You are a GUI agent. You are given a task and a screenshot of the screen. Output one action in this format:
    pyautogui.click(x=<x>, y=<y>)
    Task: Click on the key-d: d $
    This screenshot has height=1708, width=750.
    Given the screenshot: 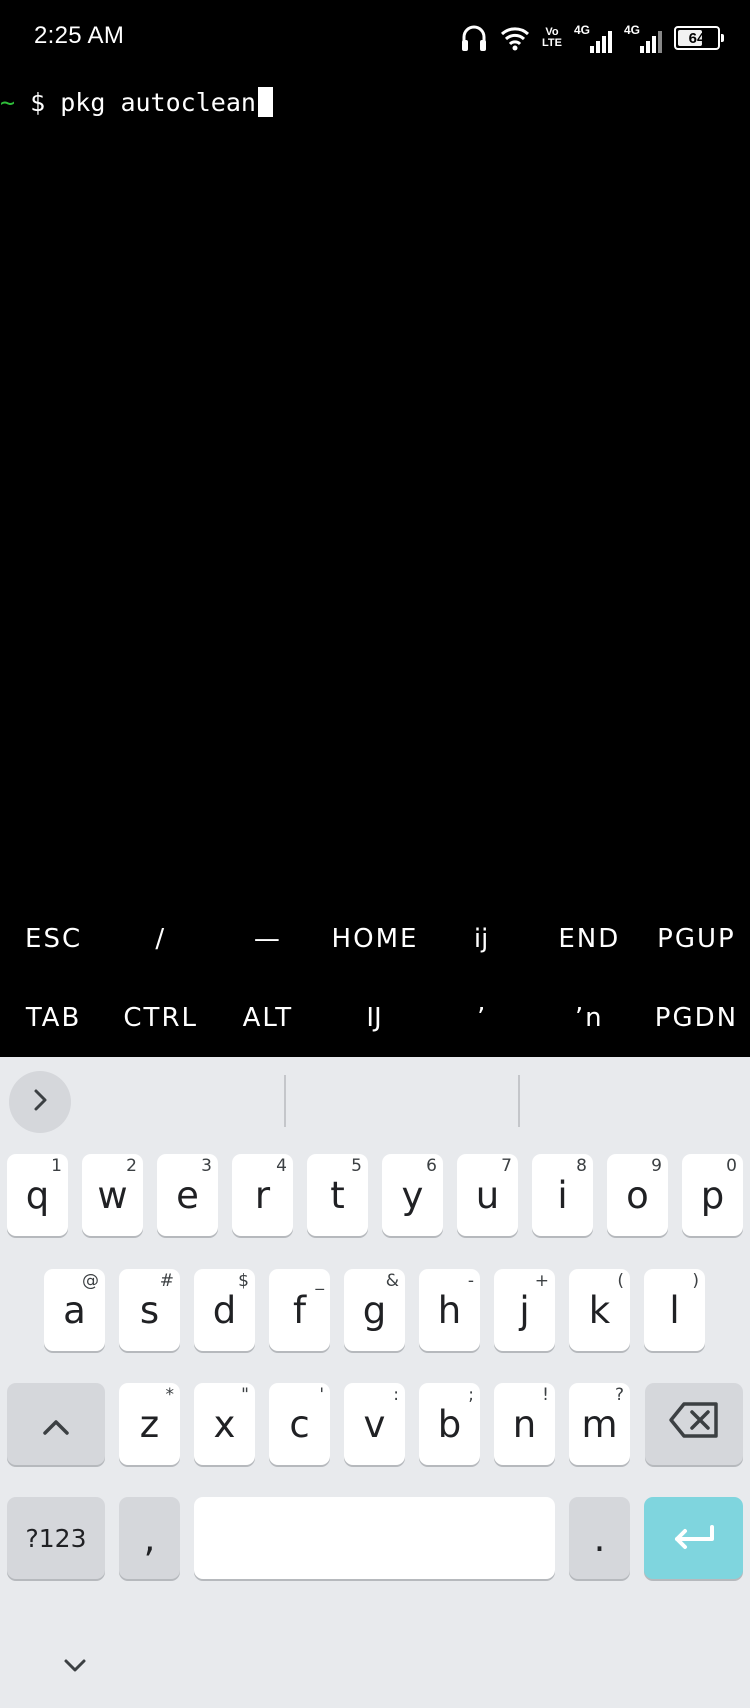 What is the action you would take?
    pyautogui.click(x=224, y=1310)
    